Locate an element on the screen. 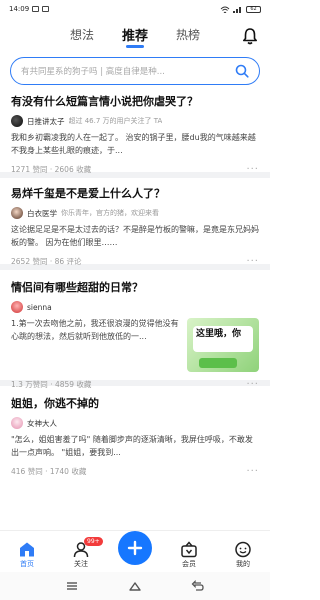 The image size is (320, 600). nav-home: 首页 is located at coordinates (27, 555).